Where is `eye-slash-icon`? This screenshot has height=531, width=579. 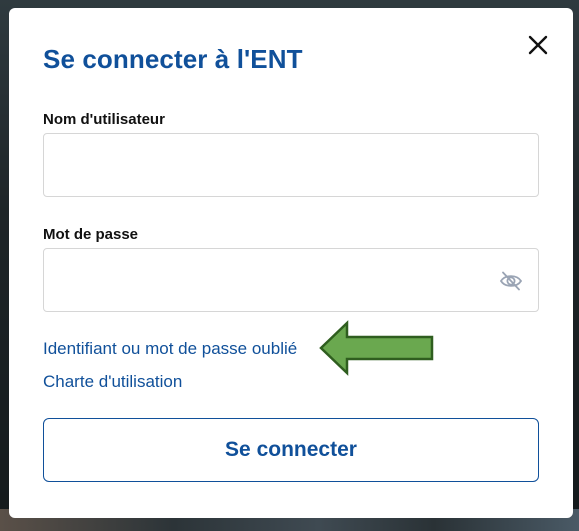 eye-slash-icon is located at coordinates (511, 281).